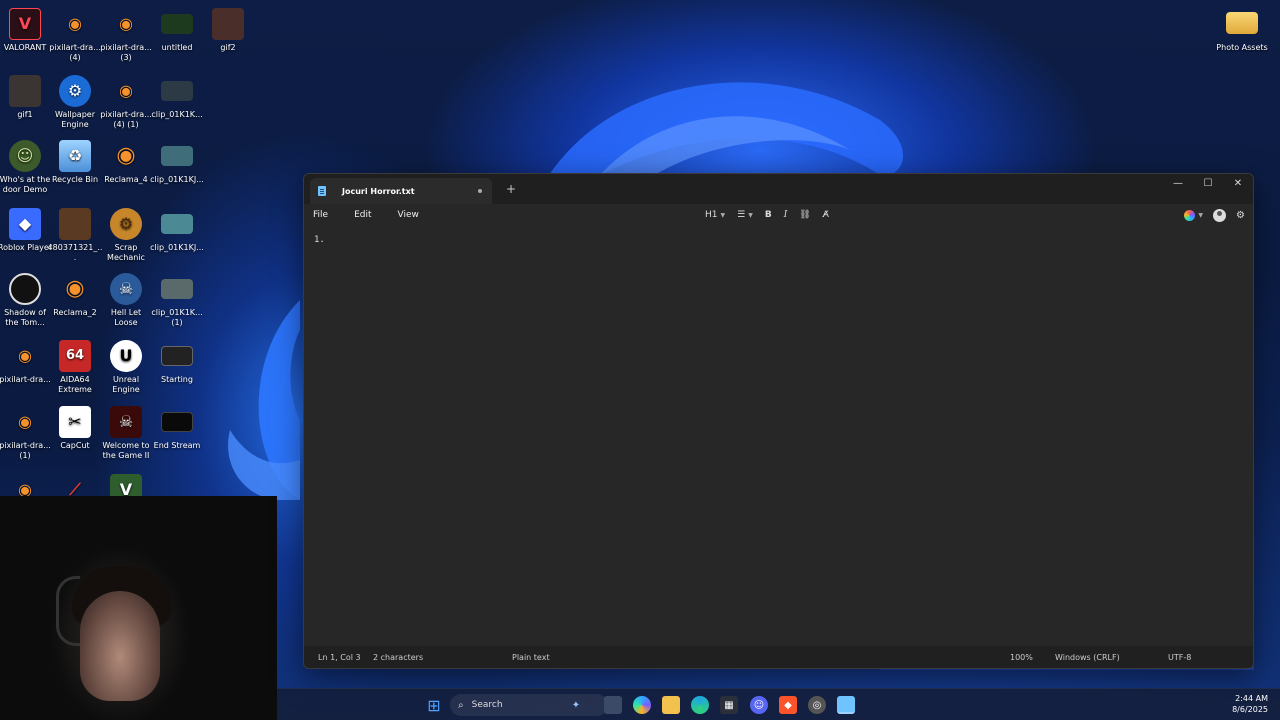  I want to click on desktop-icon-unreal-engine: U Unreal Engine, so click(126, 367).